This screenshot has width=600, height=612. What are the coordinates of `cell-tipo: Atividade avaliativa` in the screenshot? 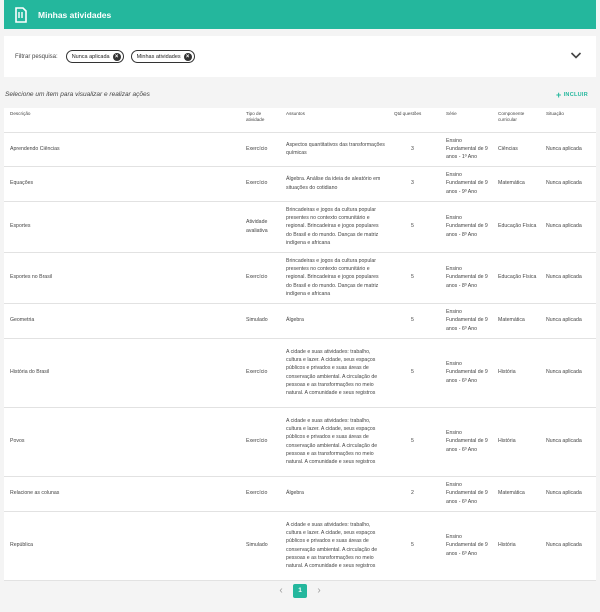 It's located at (260, 227).